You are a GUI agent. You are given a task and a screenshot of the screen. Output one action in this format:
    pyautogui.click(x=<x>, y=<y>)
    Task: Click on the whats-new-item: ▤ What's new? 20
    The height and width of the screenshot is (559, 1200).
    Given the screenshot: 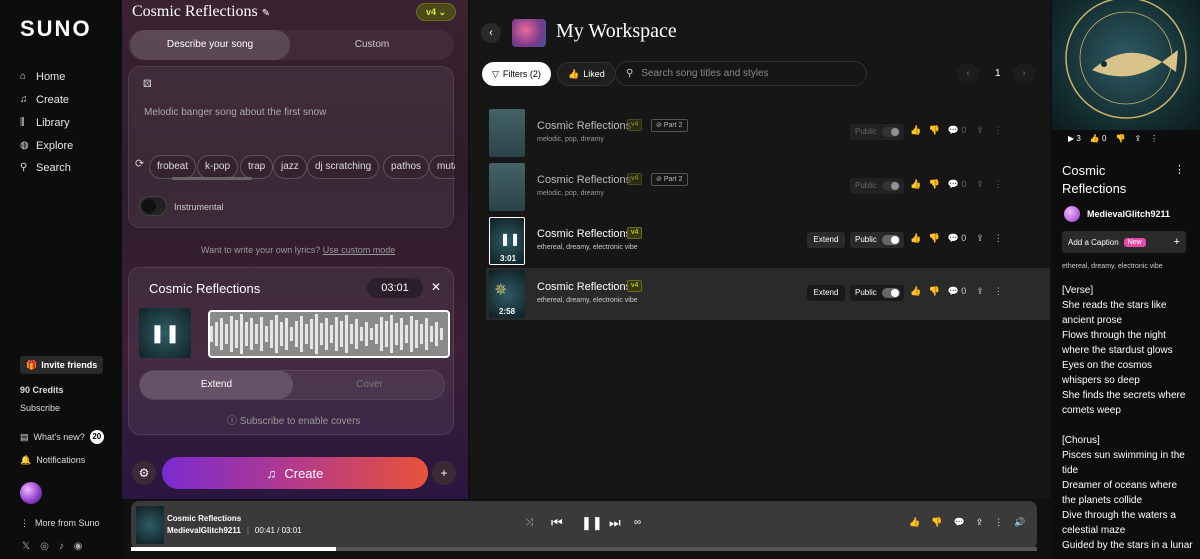 What is the action you would take?
    pyautogui.click(x=62, y=437)
    